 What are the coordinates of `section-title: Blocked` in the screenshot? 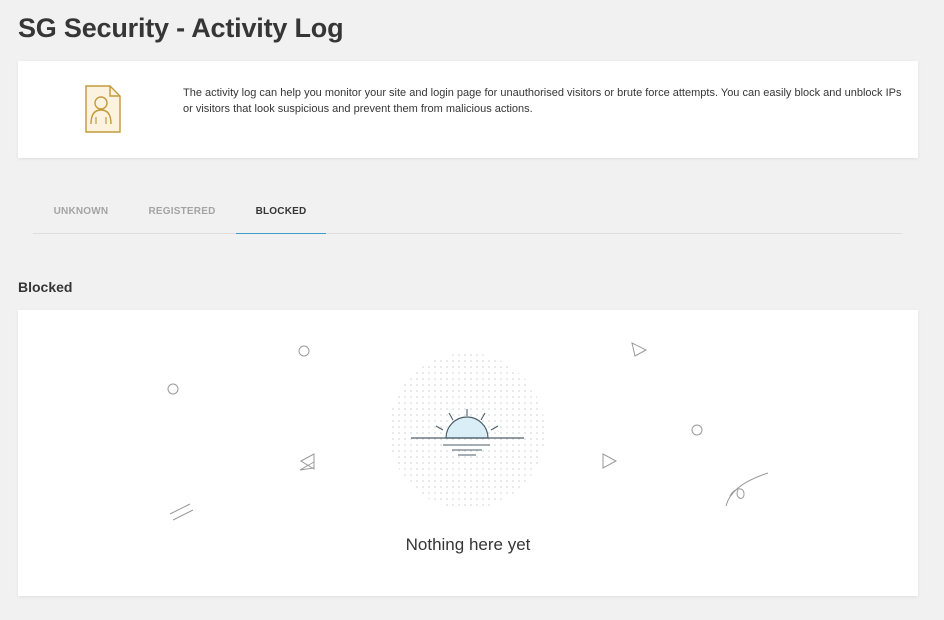 It's located at (45, 287).